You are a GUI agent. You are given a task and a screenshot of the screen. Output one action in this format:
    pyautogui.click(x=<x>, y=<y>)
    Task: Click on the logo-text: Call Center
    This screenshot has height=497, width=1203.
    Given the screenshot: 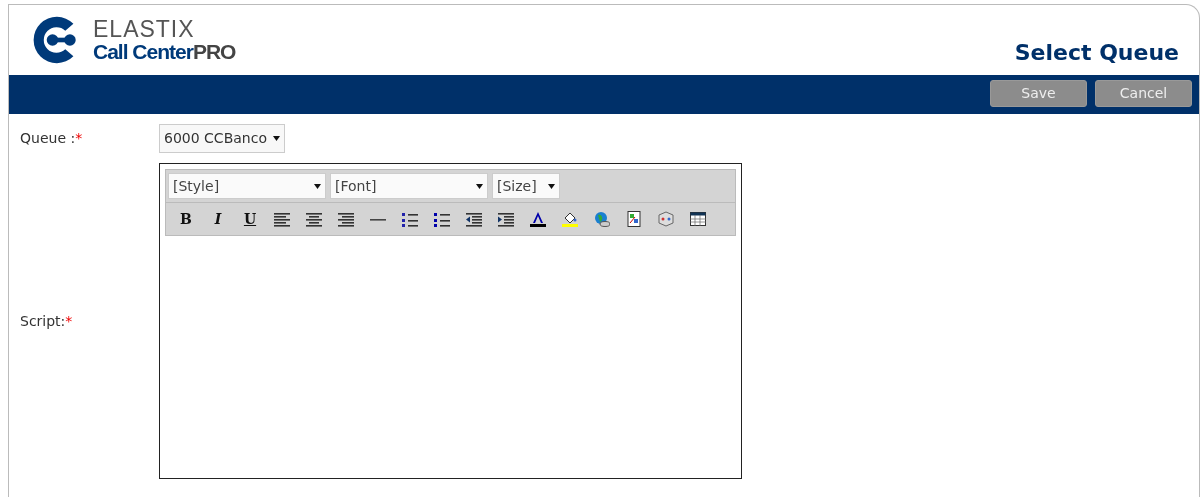 What is the action you would take?
    pyautogui.click(x=143, y=51)
    